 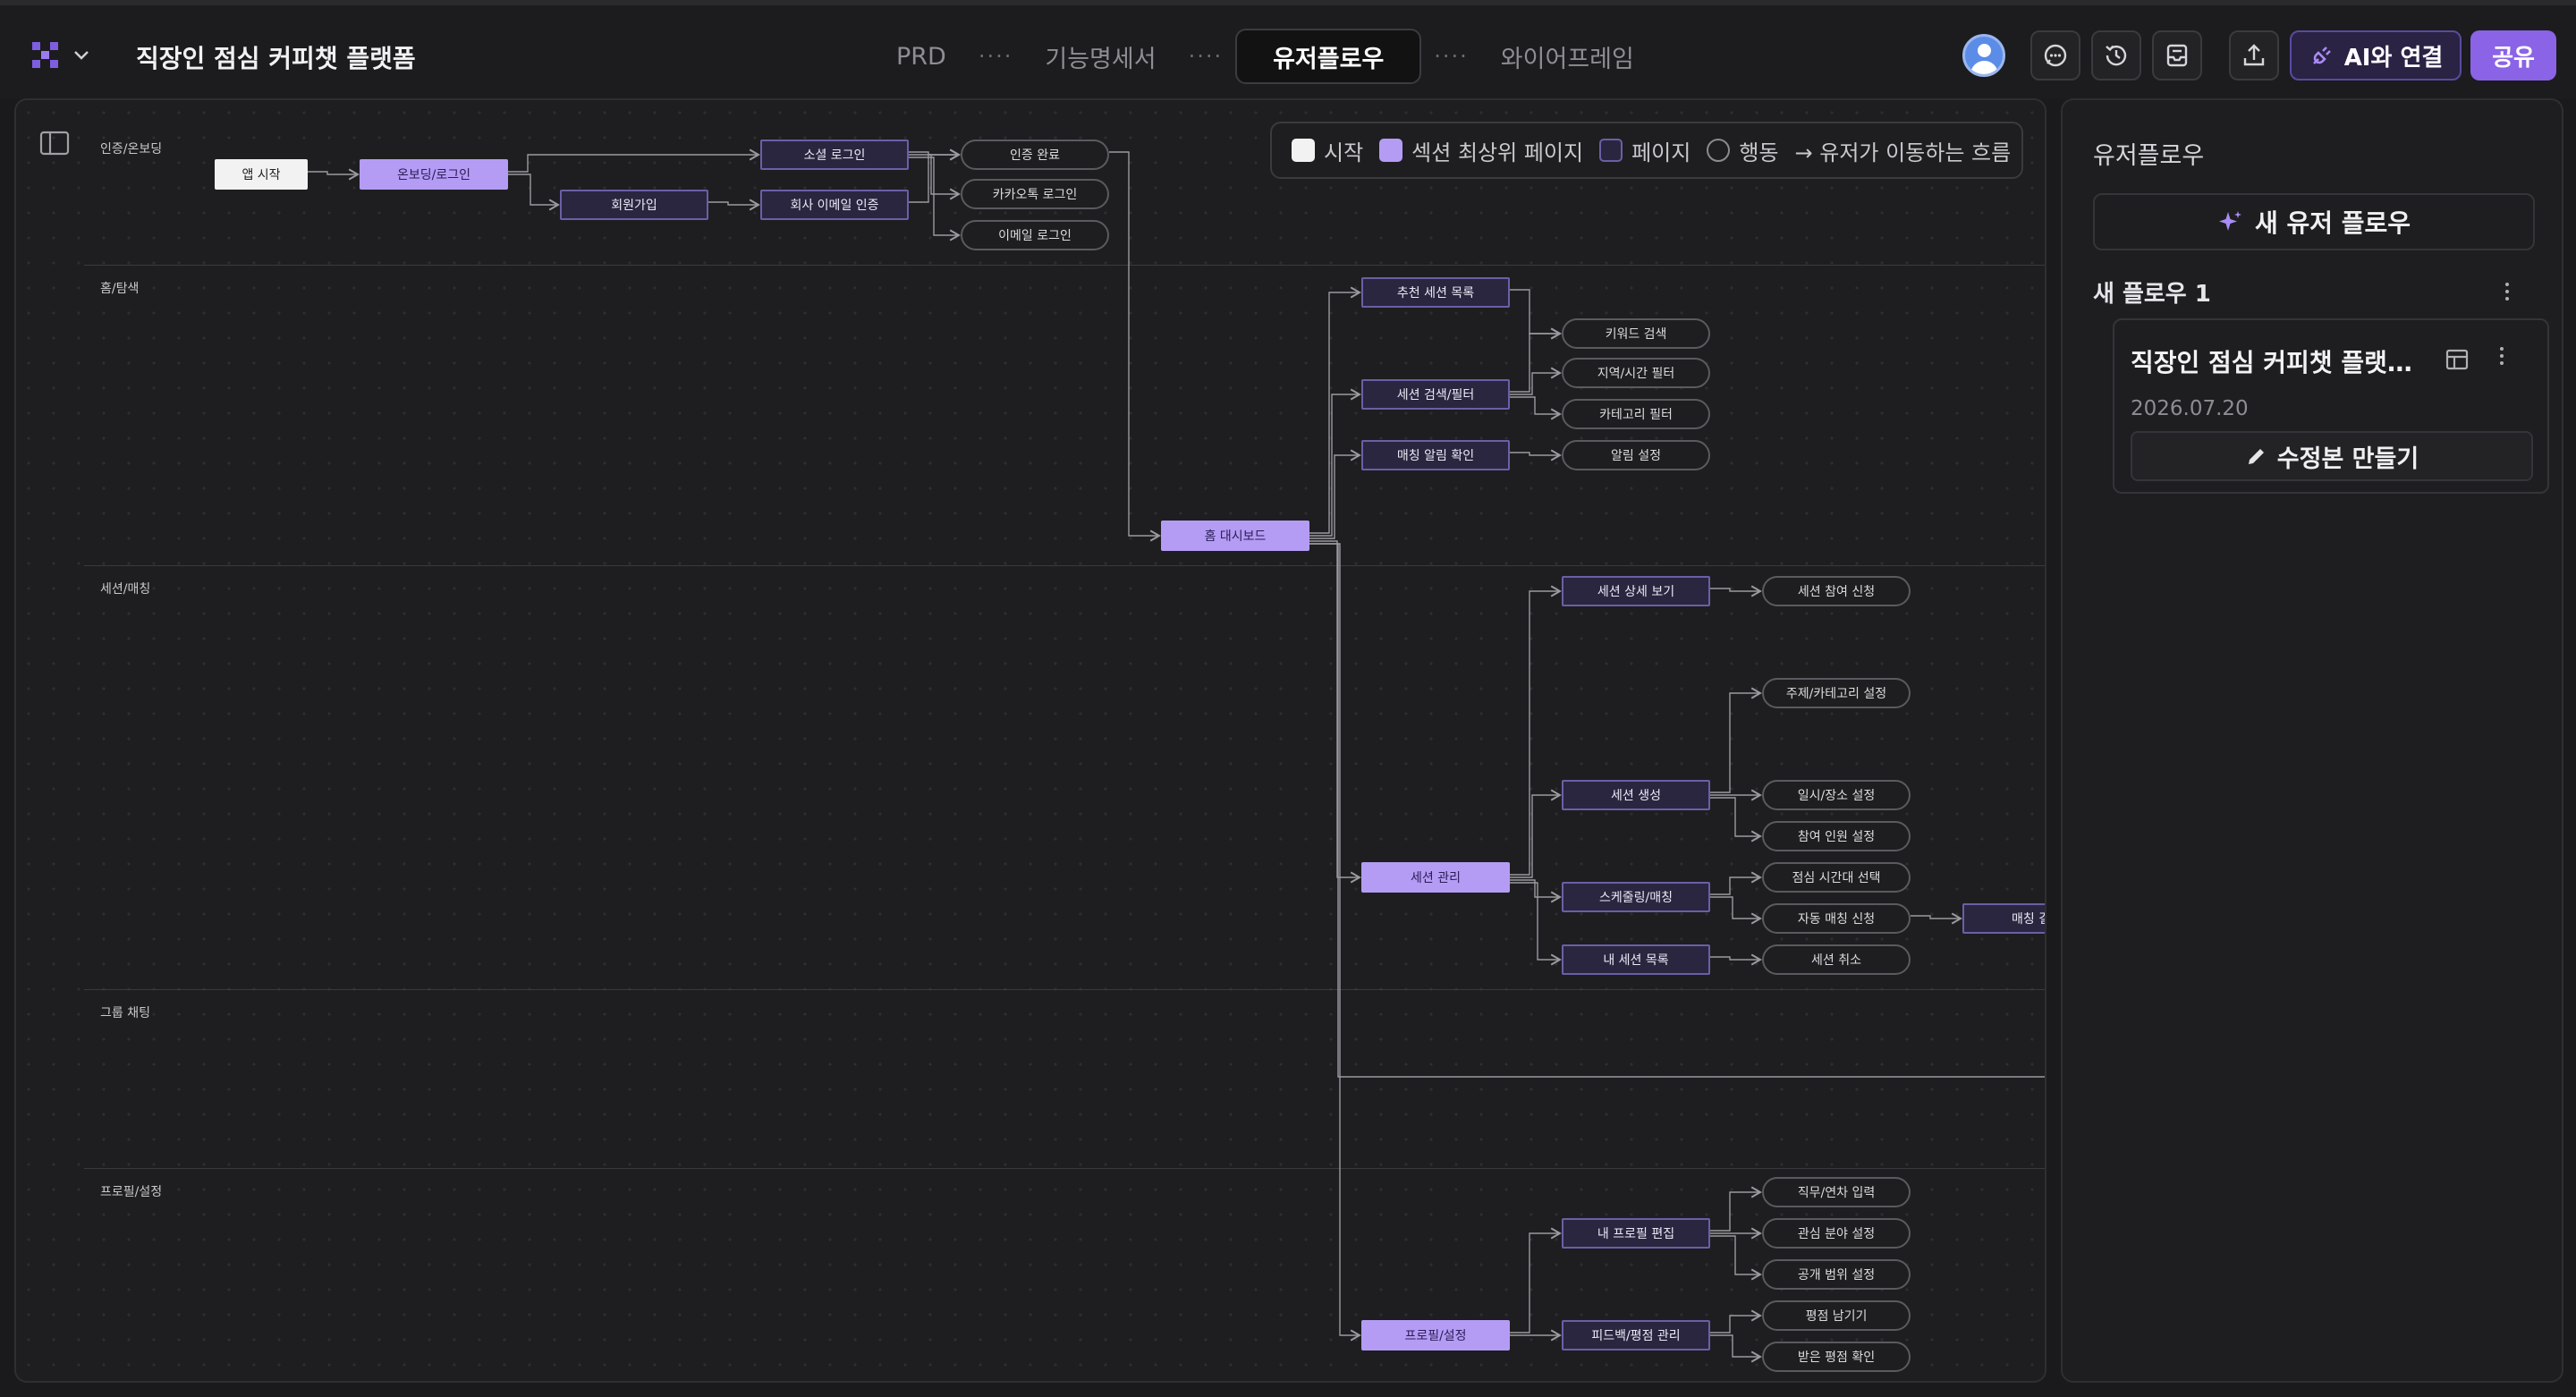 I want to click on upload-icon, so click(x=2254, y=55).